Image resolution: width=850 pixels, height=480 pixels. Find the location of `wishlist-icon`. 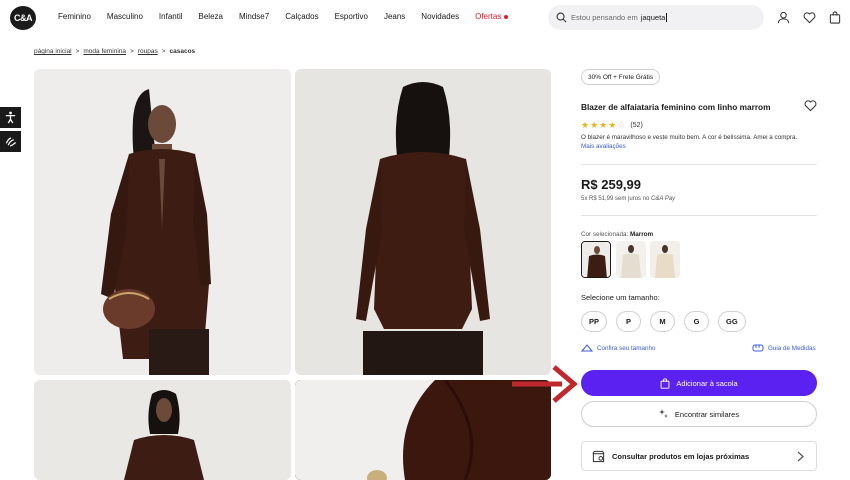

wishlist-icon is located at coordinates (809, 17).